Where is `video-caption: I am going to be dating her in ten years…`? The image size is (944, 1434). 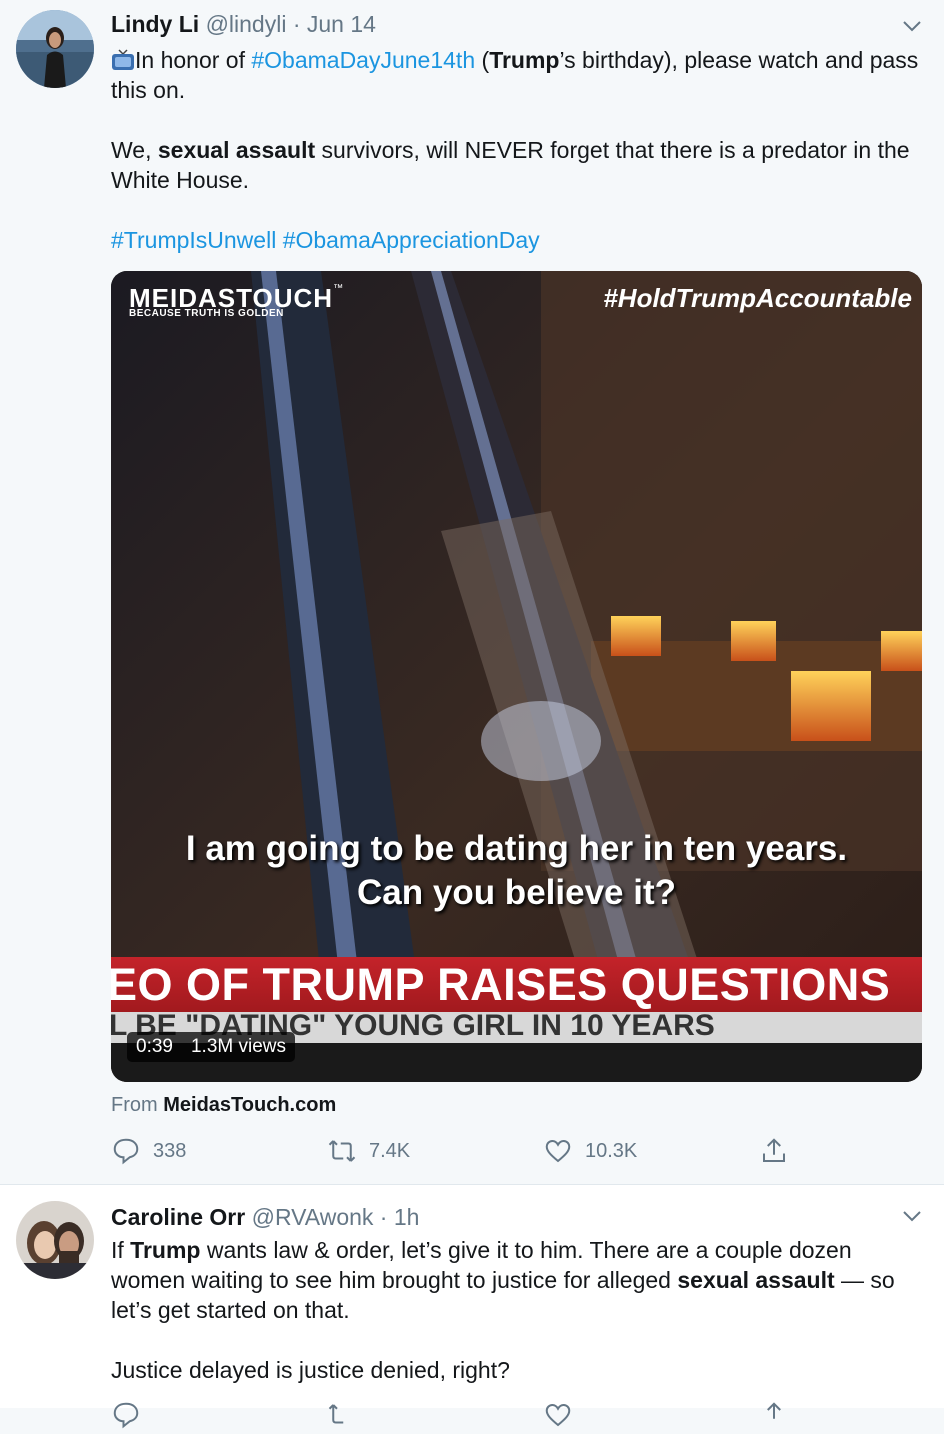
video-caption: I am going to be dating her in ten years… is located at coordinates (516, 870).